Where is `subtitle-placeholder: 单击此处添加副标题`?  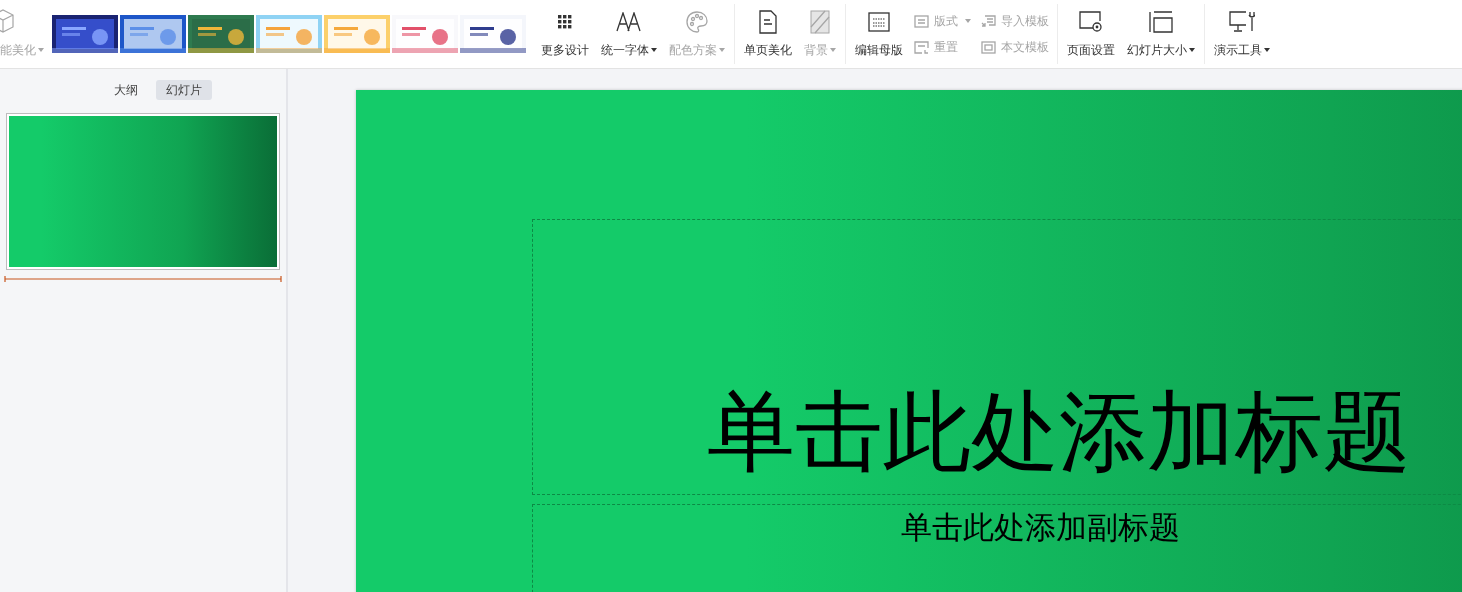
subtitle-placeholder: 单击此处添加副标题 is located at coordinates (997, 548).